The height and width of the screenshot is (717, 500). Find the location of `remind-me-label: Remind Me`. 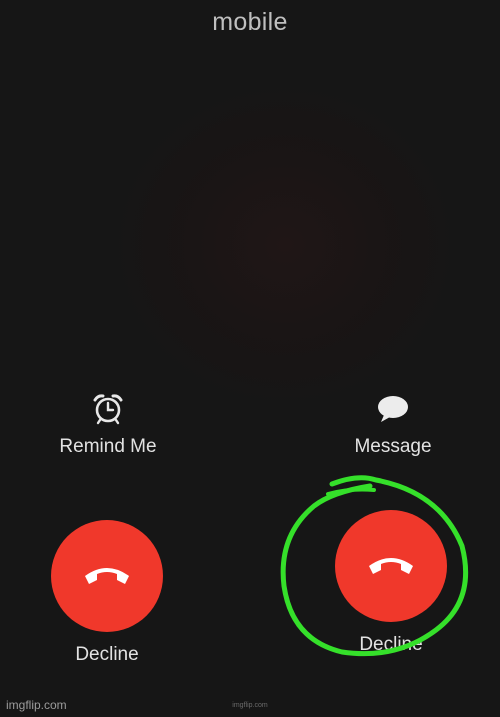

remind-me-label: Remind Me is located at coordinates (108, 446).